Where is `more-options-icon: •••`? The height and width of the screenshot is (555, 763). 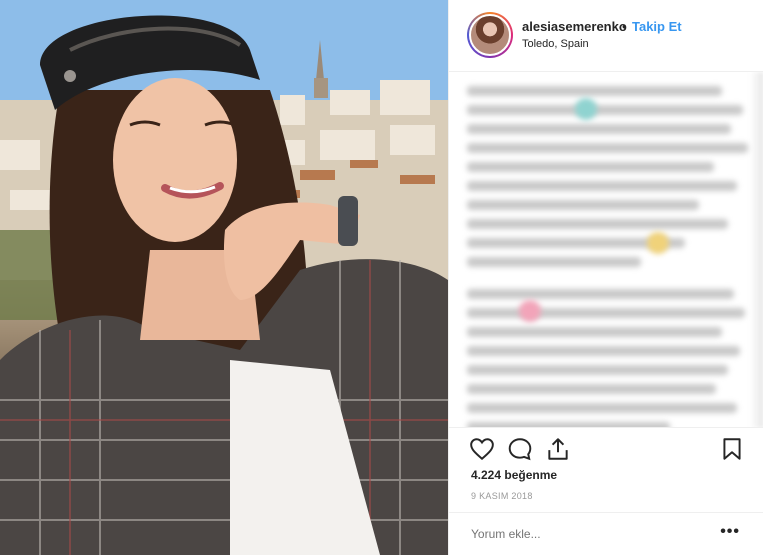
more-options-icon: ••• is located at coordinates (730, 532).